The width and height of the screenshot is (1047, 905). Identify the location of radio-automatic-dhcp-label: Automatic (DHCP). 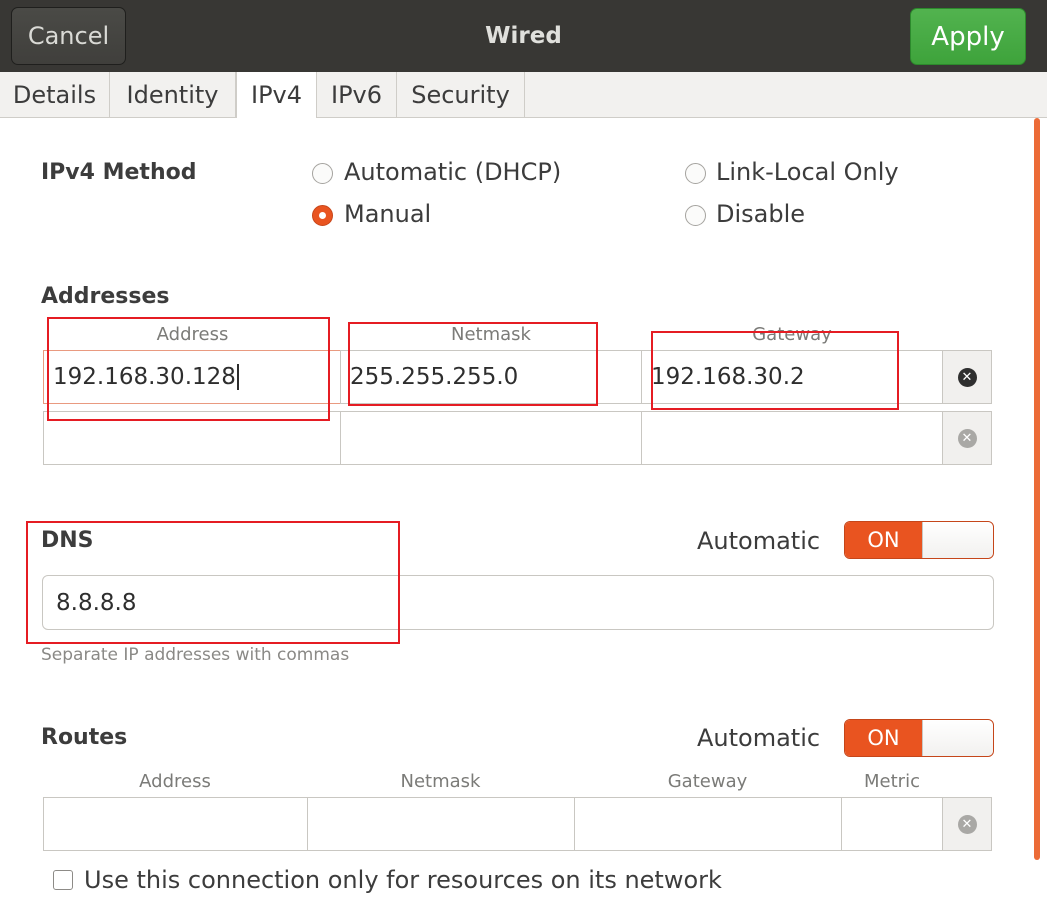
(452, 172).